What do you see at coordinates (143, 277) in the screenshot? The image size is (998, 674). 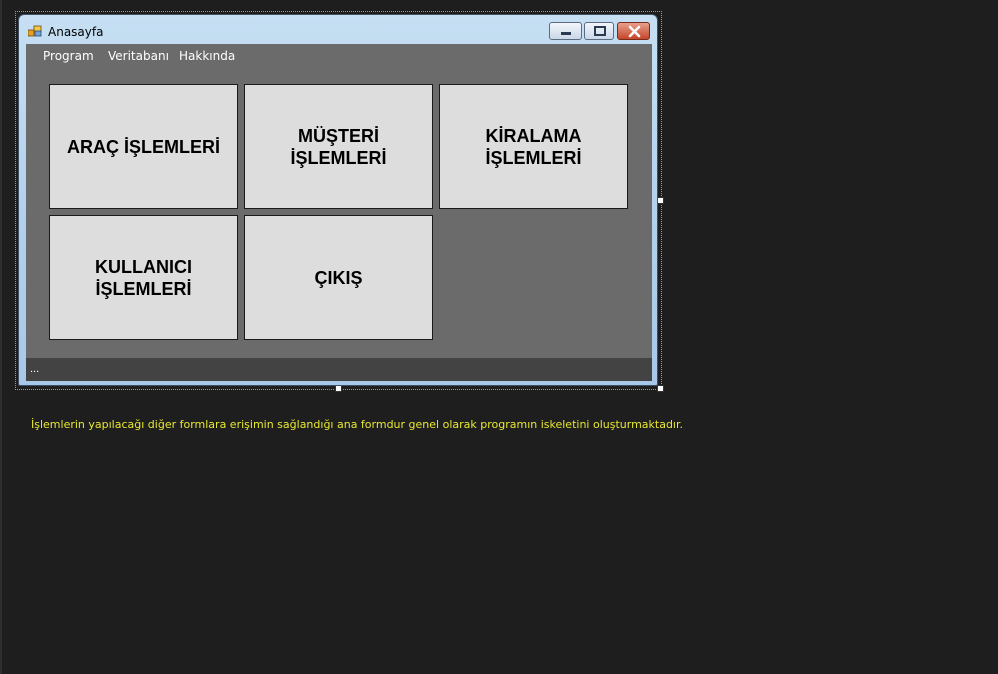 I see `kullanici-islemleri-button: KULLANICI İŞLEMLERİ` at bounding box center [143, 277].